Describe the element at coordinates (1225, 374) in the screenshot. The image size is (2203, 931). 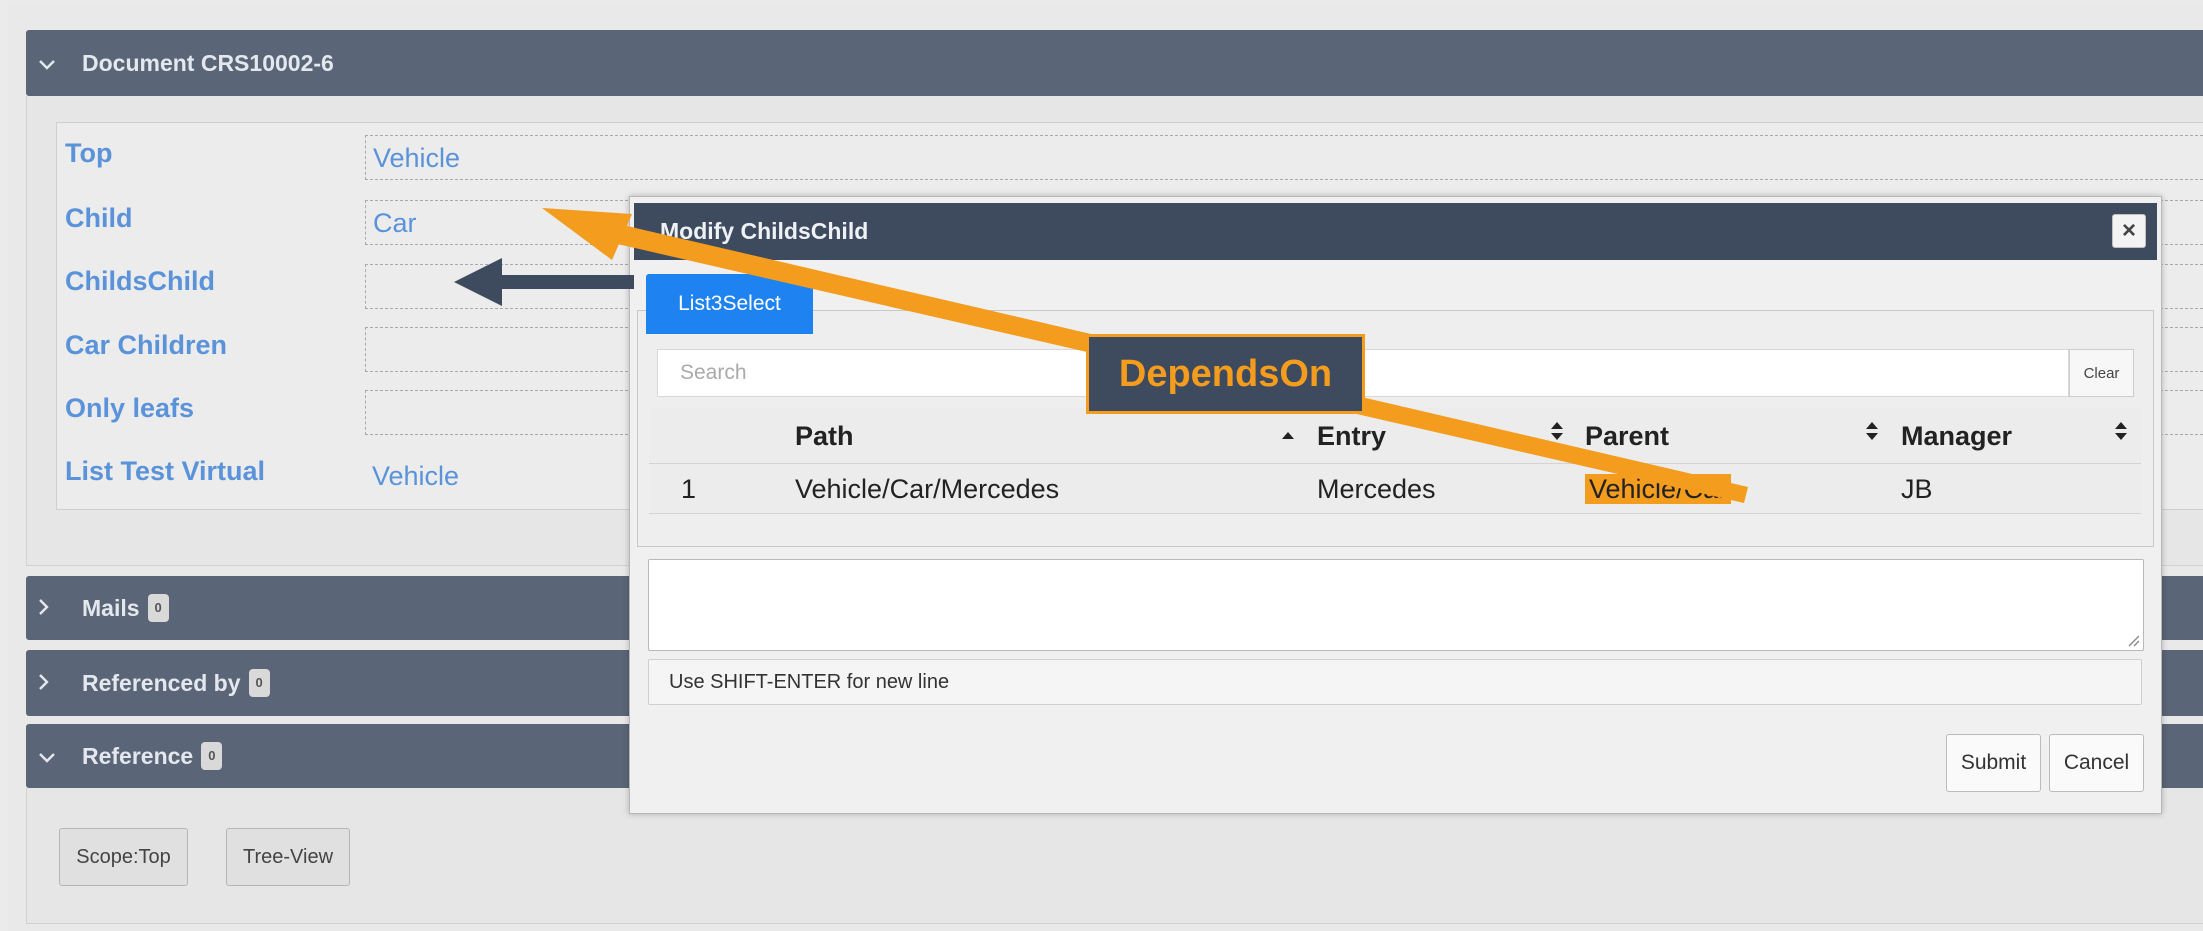
I see `depends-on-label: DependsOn` at that location.